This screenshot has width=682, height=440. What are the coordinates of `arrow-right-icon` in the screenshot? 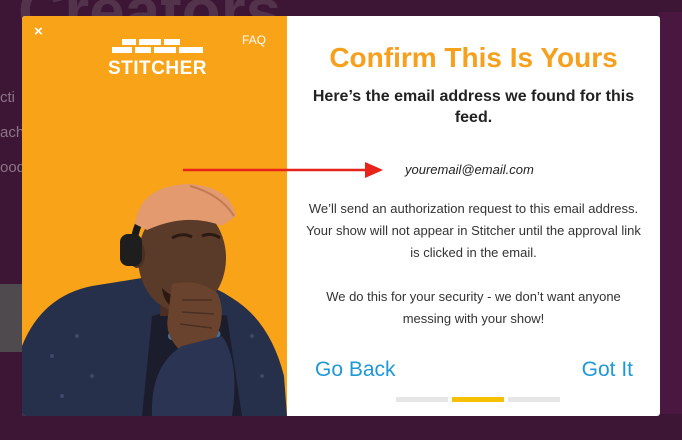 It's located at (283, 170).